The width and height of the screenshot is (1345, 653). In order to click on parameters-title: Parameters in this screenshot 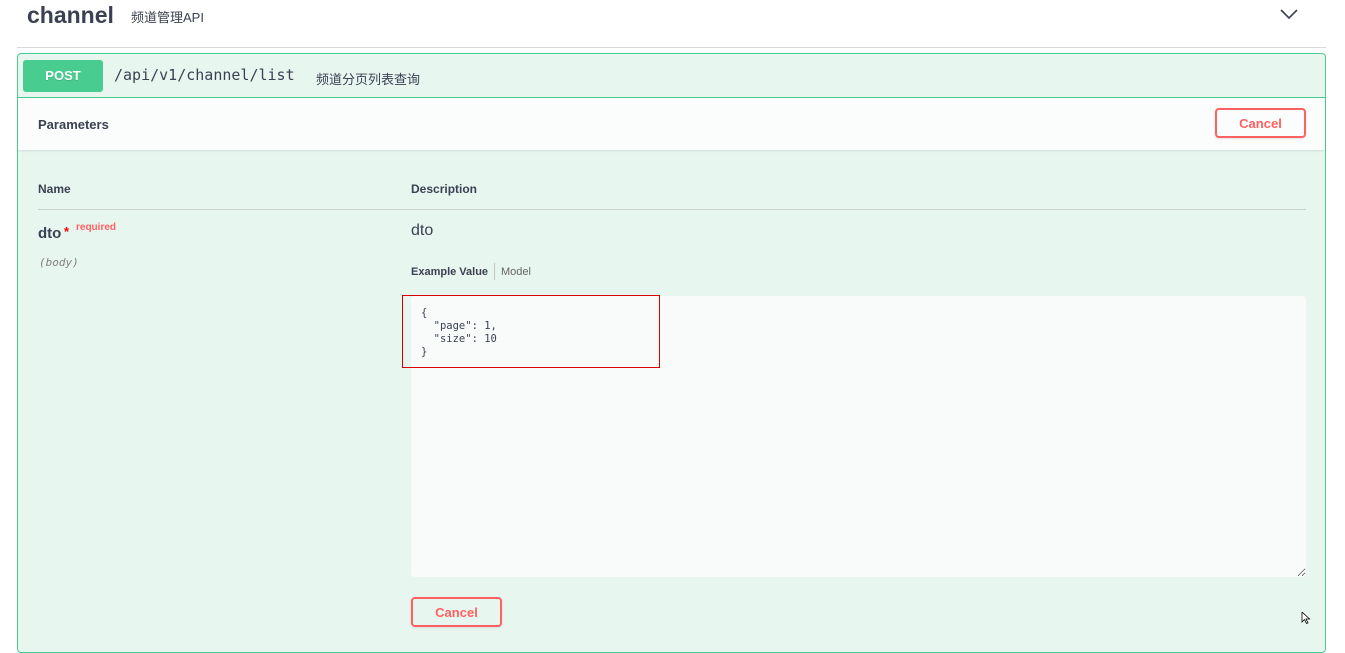, I will do `click(73, 124)`.